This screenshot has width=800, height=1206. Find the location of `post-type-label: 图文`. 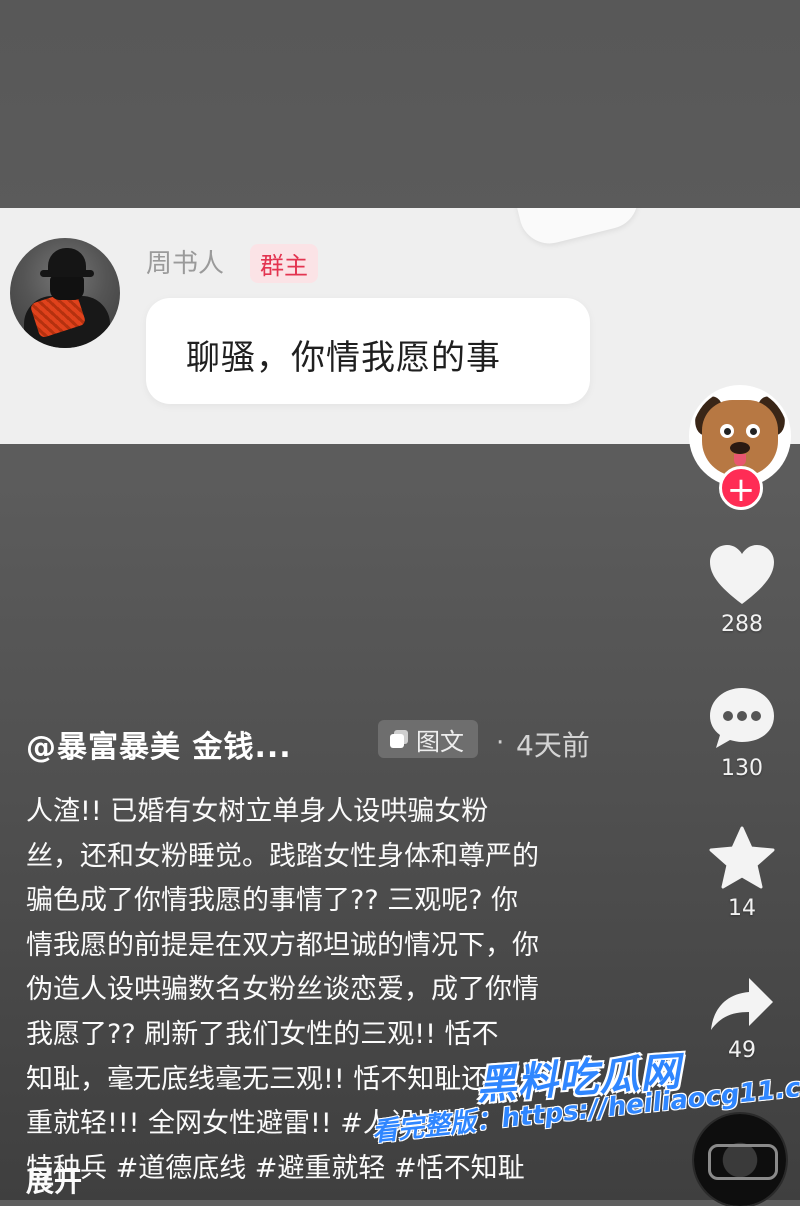

post-type-label: 图文 is located at coordinates (440, 741).